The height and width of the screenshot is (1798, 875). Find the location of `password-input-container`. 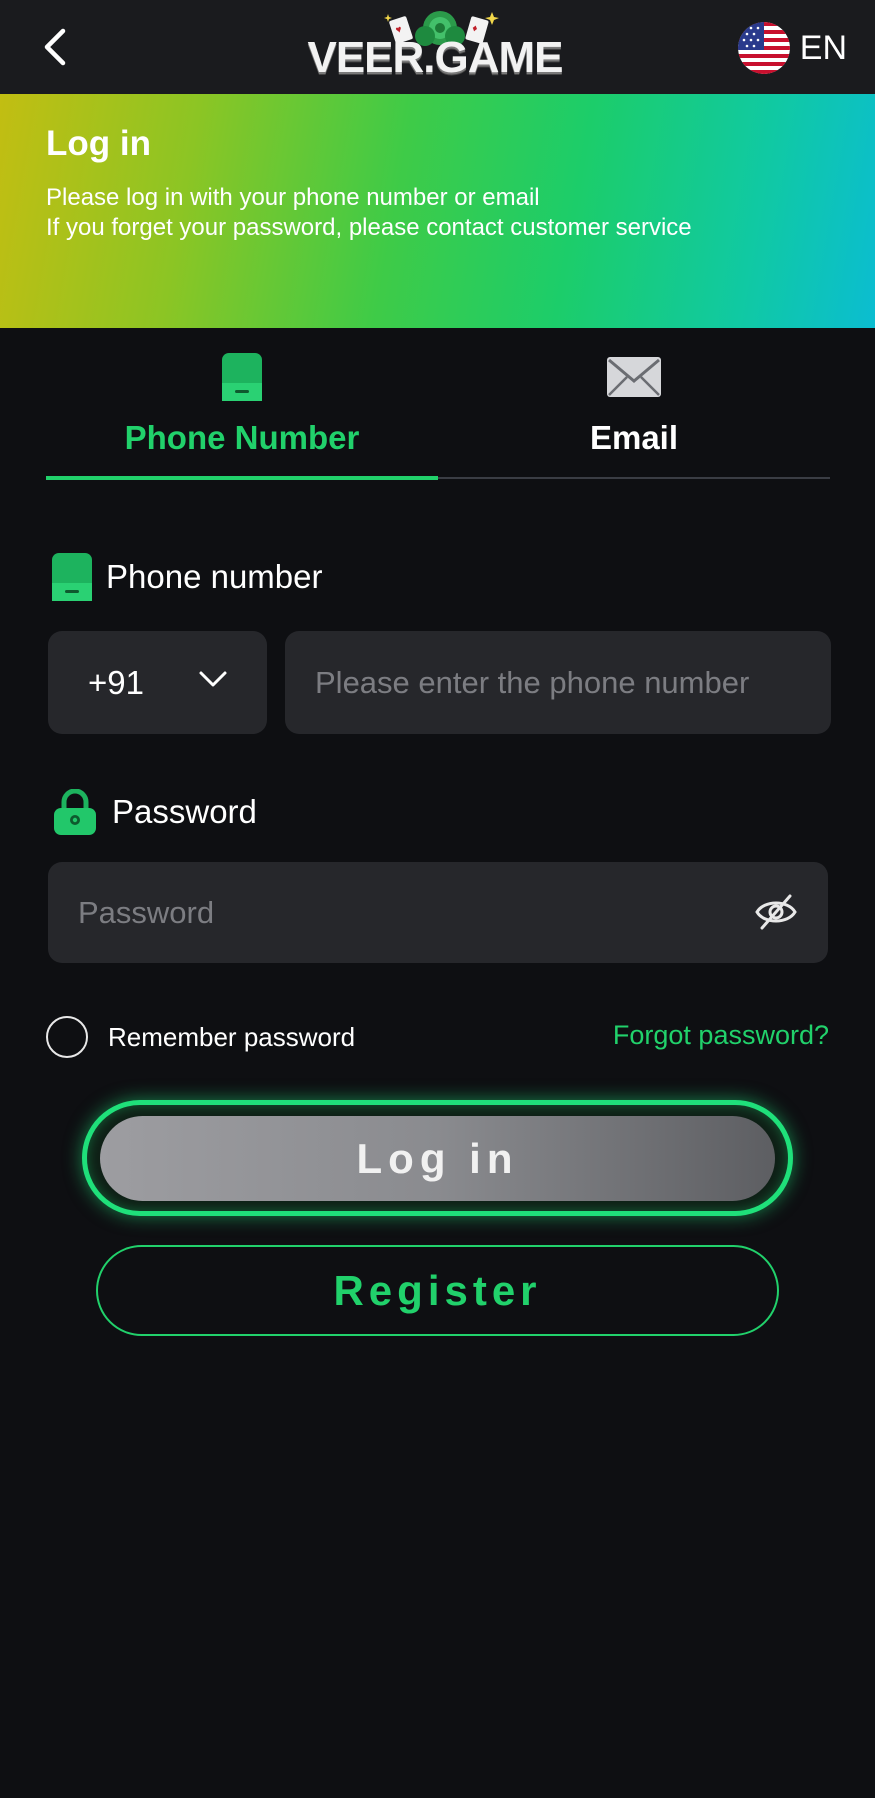

password-input-container is located at coordinates (438, 912).